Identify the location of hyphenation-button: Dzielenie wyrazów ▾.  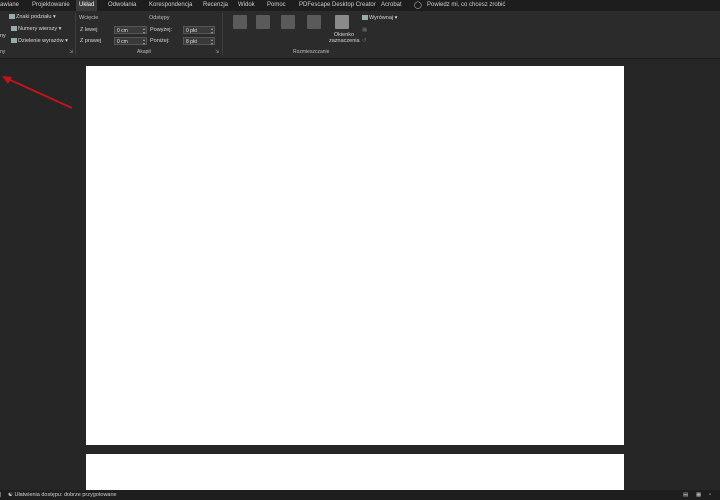
(39, 41).